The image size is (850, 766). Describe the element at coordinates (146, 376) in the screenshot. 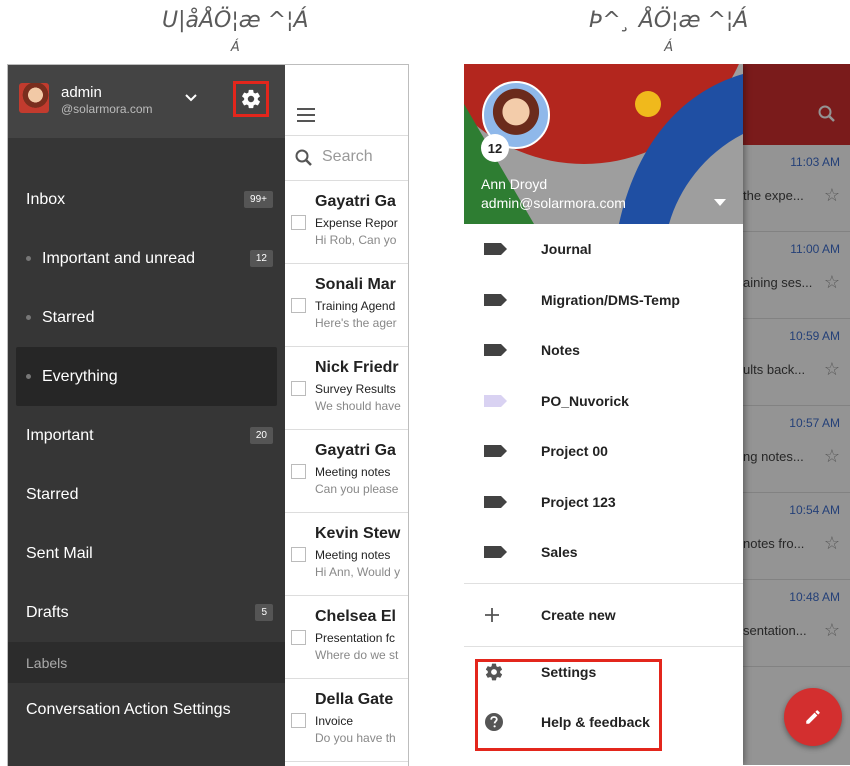

I see `nav-everything: Everything` at that location.